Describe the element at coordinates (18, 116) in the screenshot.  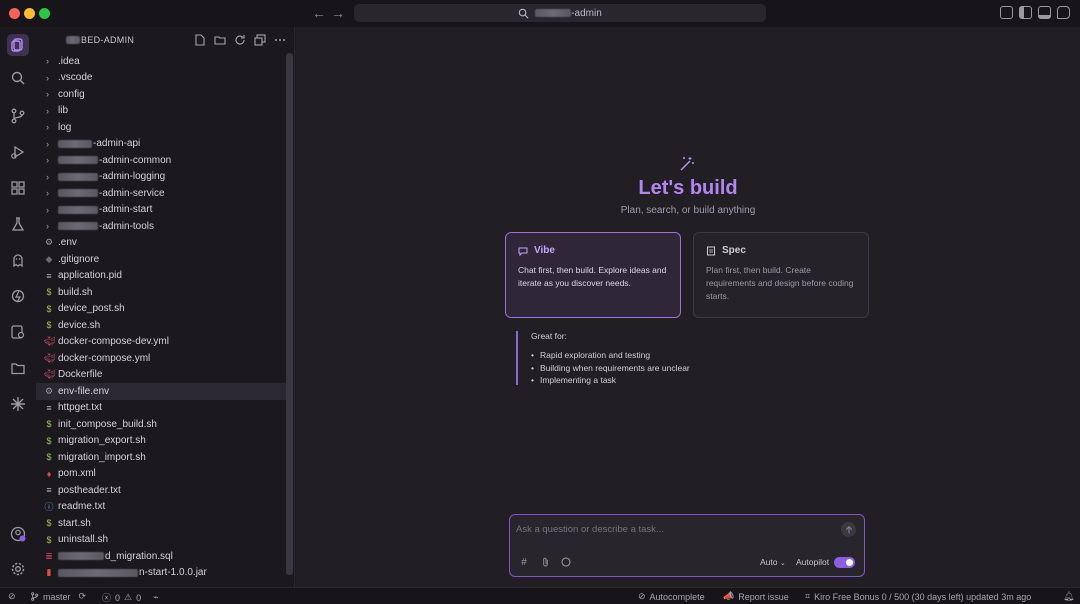
I see `source-control-icon` at that location.